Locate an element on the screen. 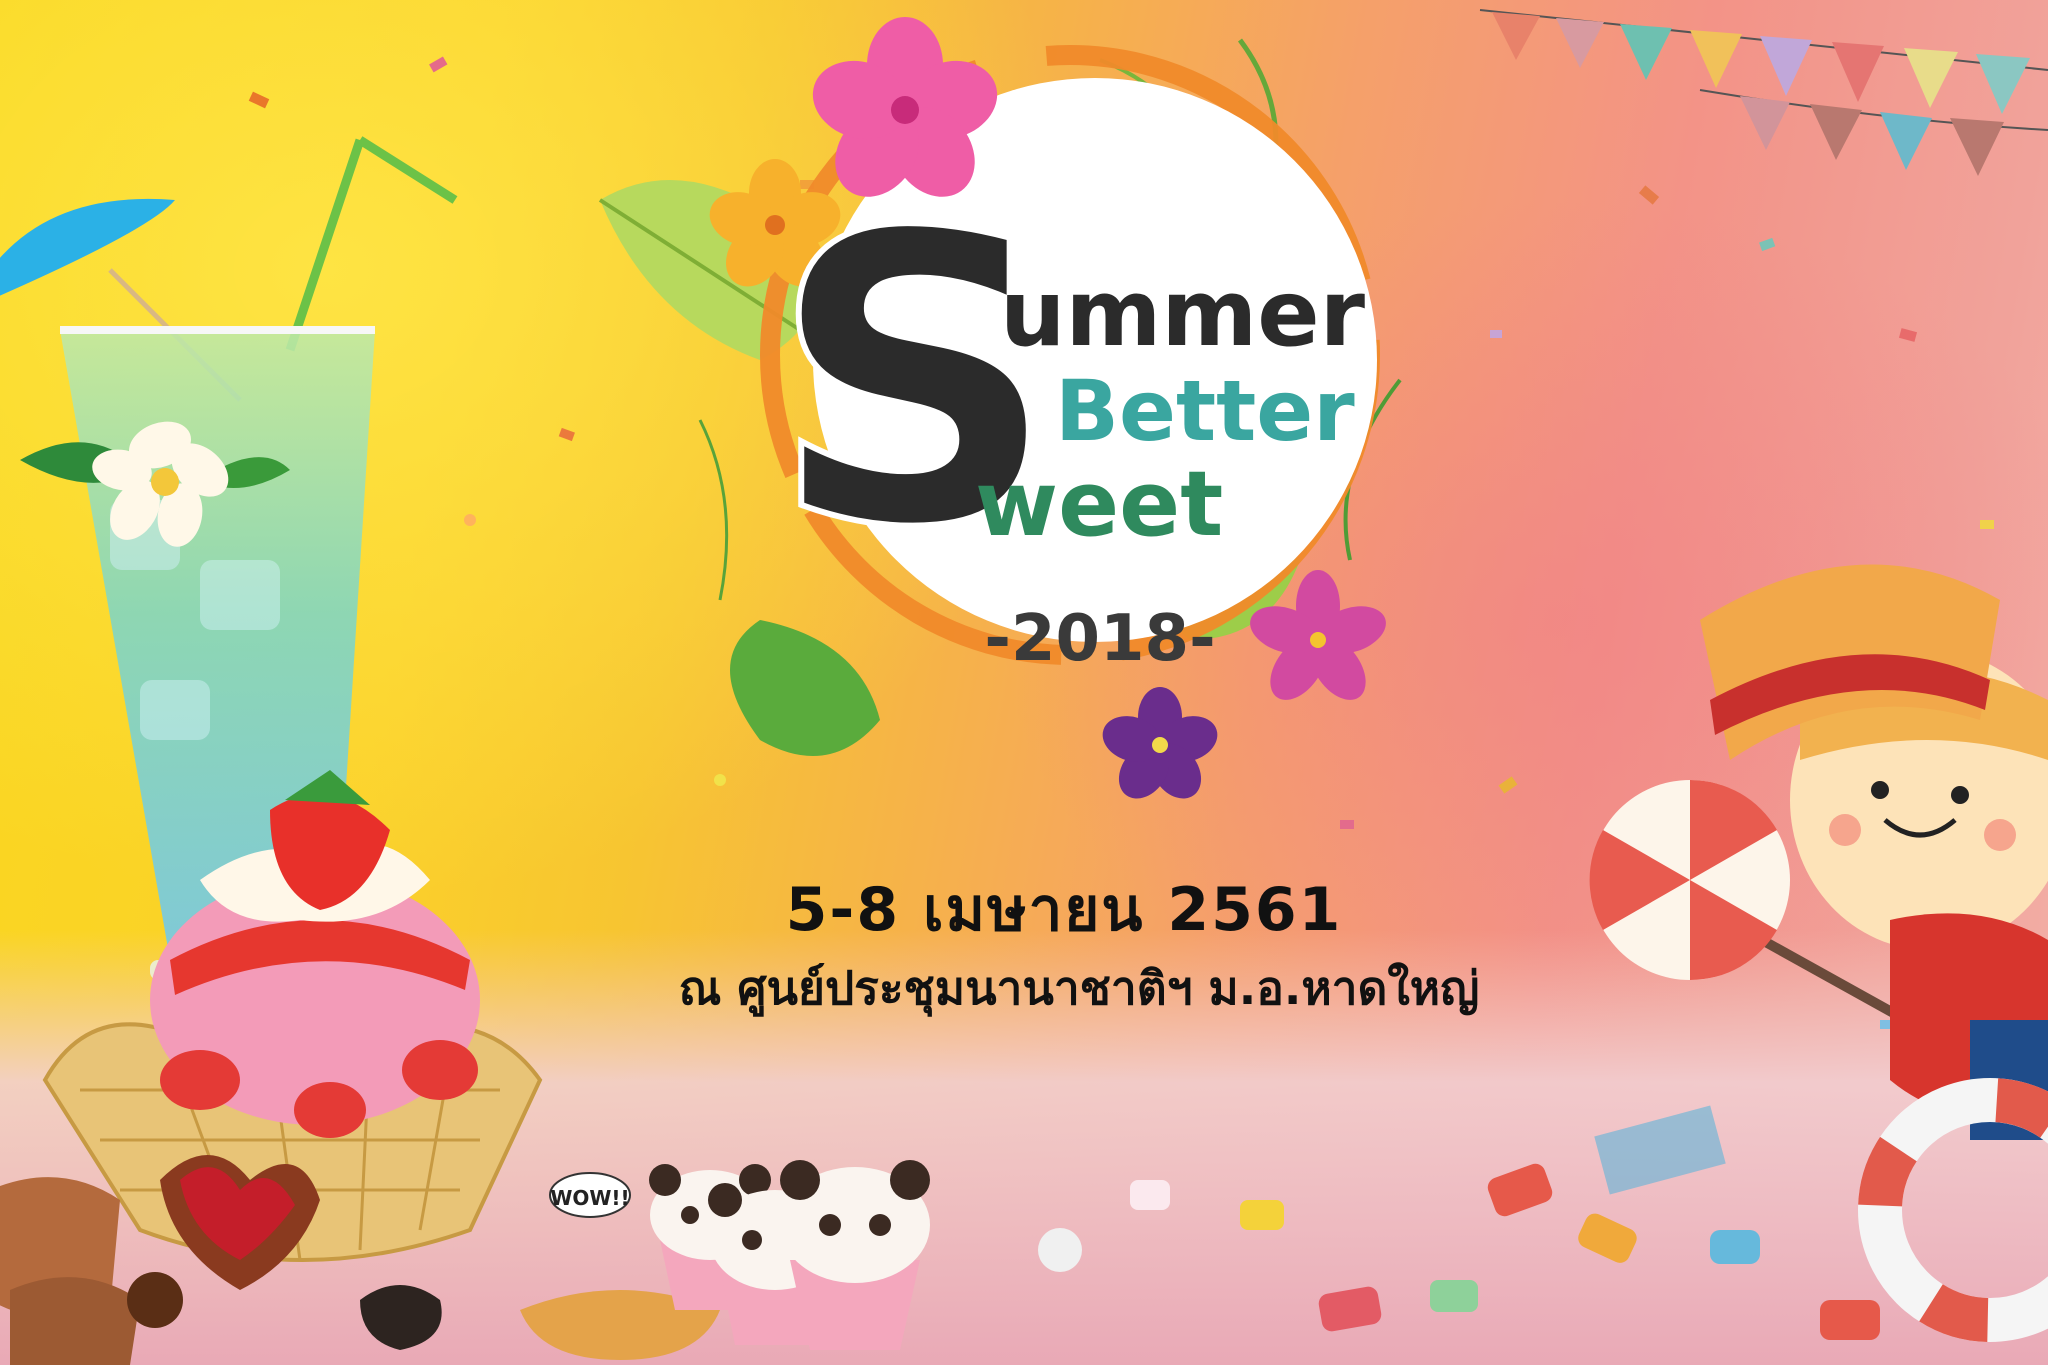  wow-label: WOW!! is located at coordinates (589, 1198).